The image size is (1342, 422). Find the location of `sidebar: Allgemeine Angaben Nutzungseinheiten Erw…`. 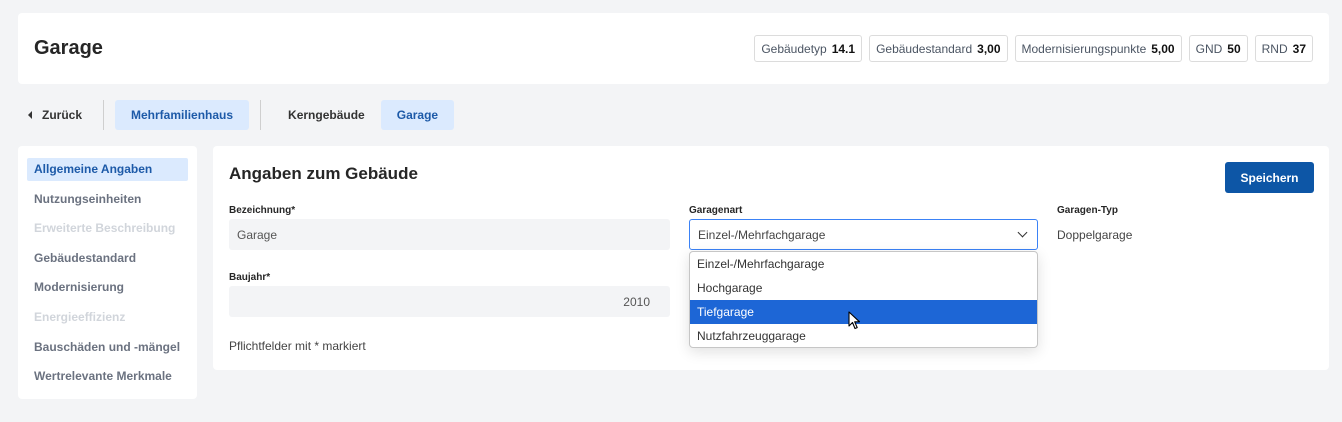

sidebar: Allgemeine Angaben Nutzungseinheiten Erw… is located at coordinates (107, 272).